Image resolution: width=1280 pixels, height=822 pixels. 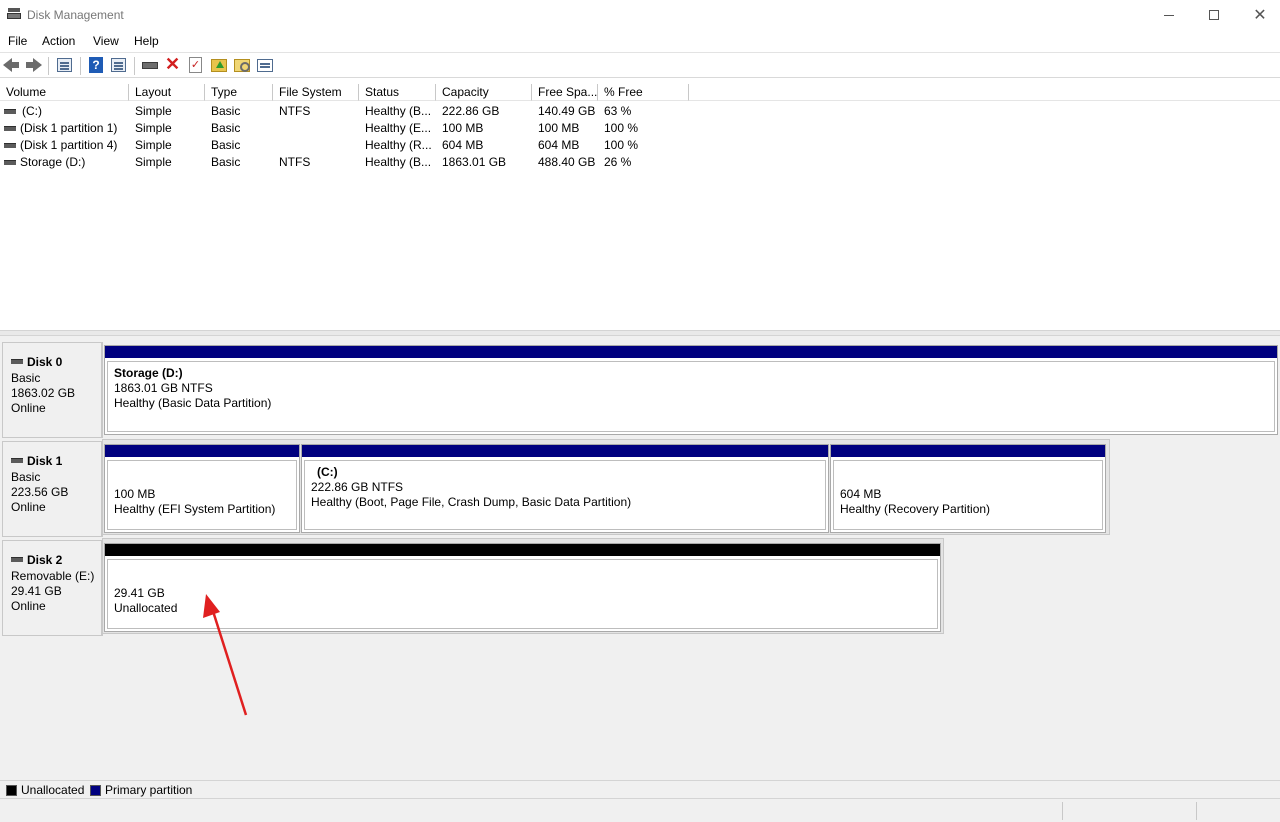 I want to click on partition-size: 100 MB, so click(x=135, y=494).